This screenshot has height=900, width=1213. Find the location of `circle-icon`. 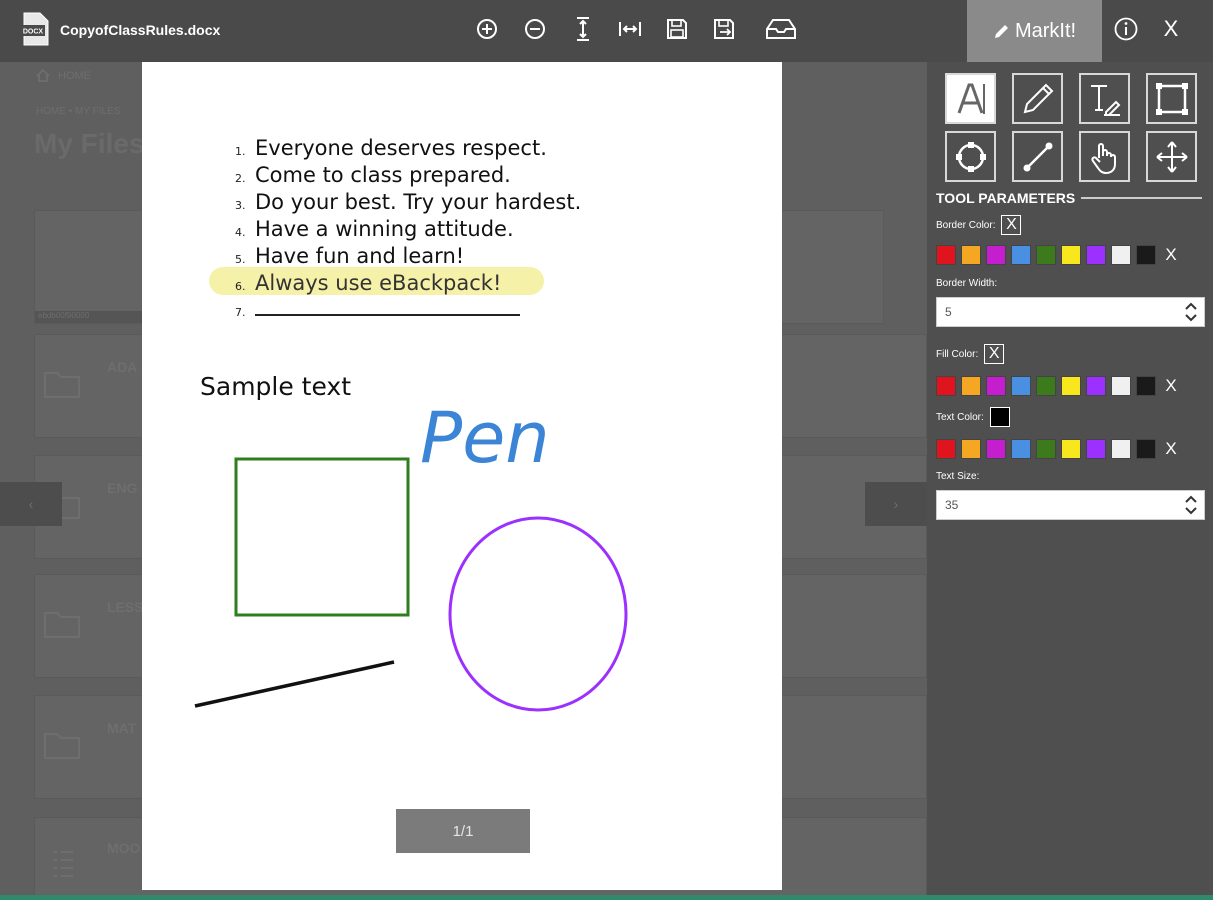

circle-icon is located at coordinates (970, 156).